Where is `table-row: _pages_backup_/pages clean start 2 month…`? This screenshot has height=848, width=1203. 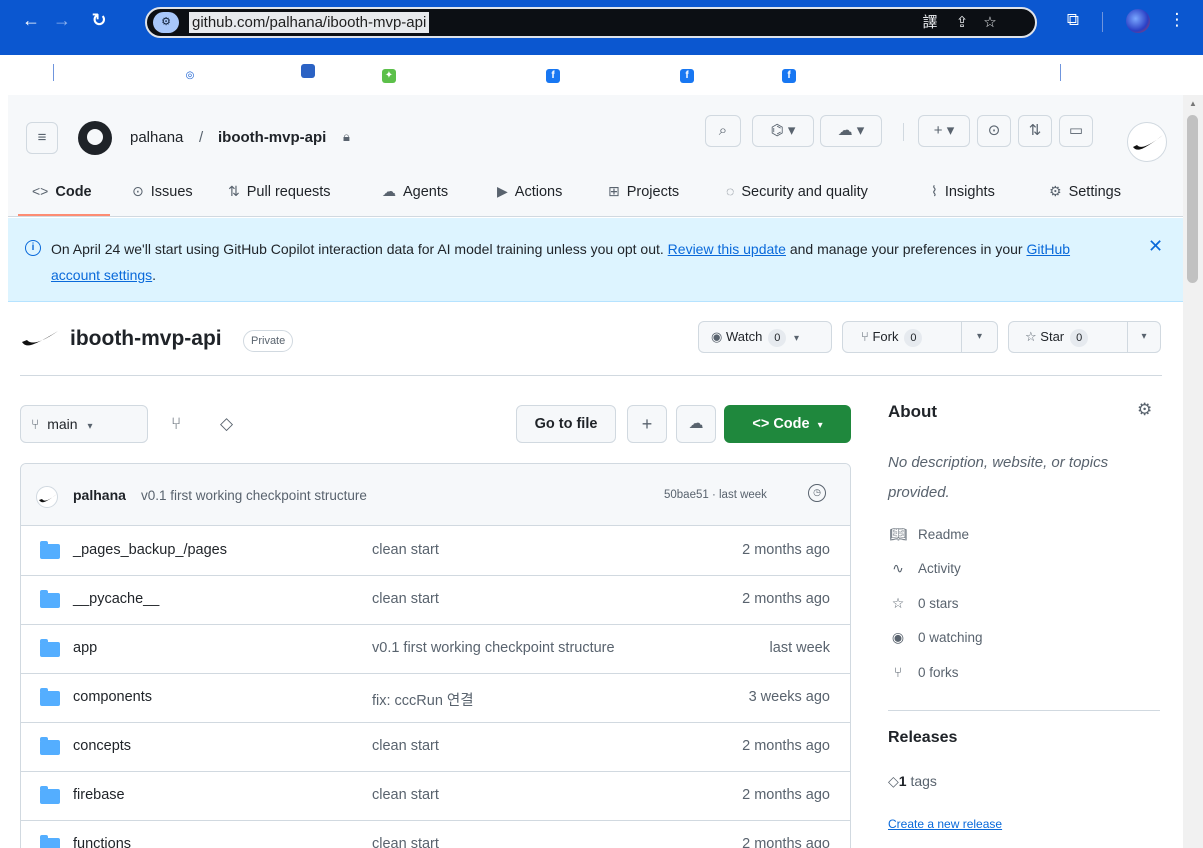
table-row: _pages_backup_/pages clean start 2 month… is located at coordinates (435, 551).